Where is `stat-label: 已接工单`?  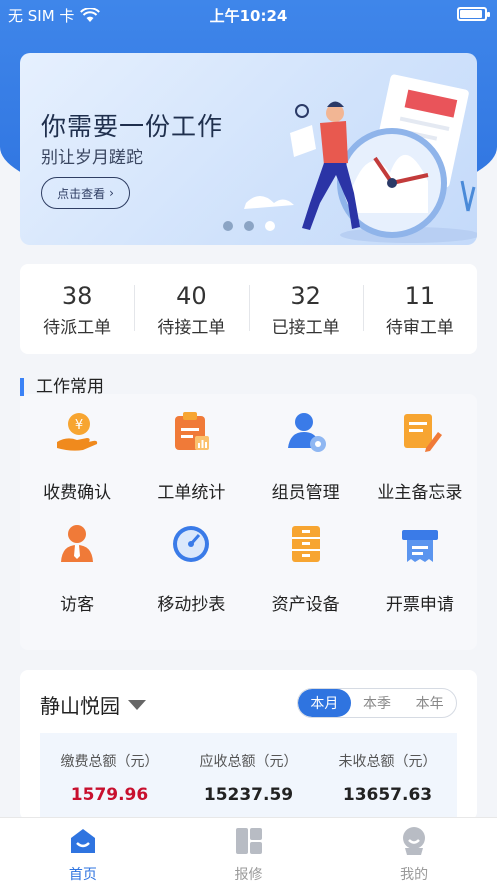
stat-label: 已接工单 is located at coordinates (305, 327).